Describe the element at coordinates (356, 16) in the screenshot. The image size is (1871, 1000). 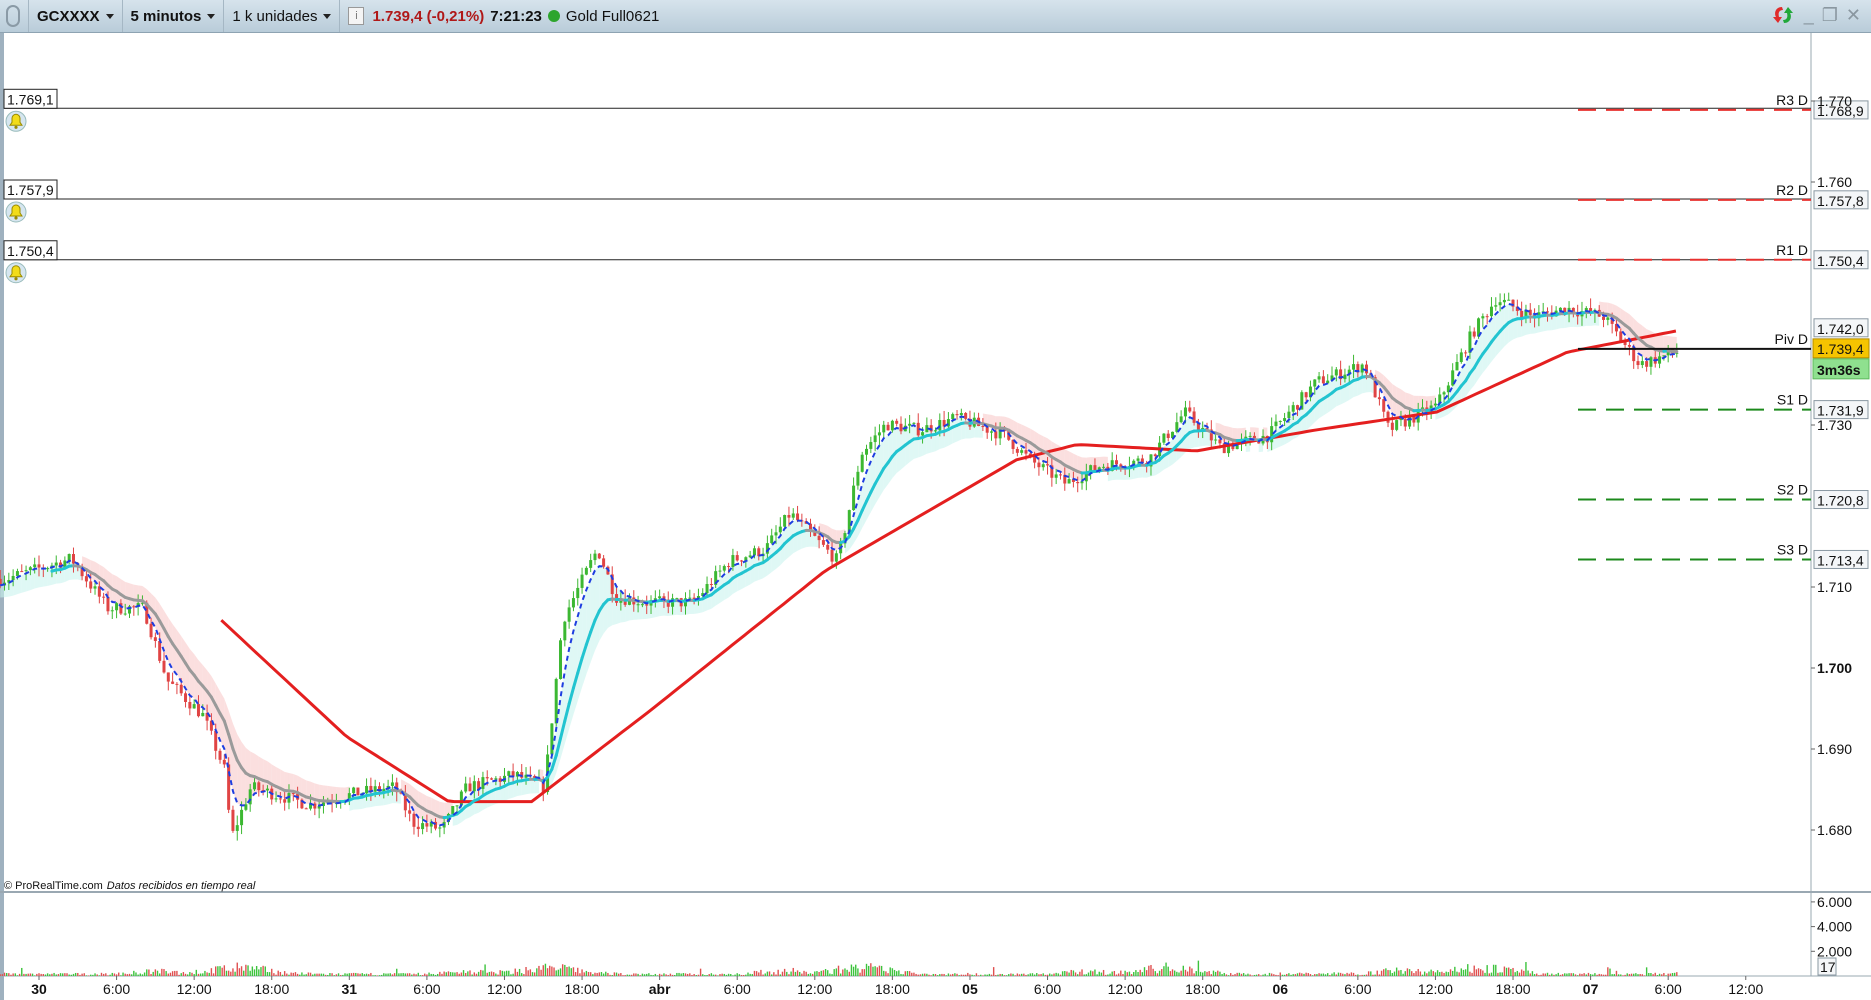
I see `info-icon: i` at that location.